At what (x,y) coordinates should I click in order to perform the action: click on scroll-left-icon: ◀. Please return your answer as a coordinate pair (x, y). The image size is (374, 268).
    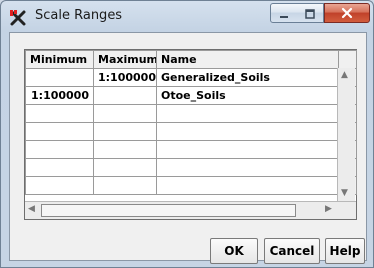
    Looking at the image, I should click on (31, 209).